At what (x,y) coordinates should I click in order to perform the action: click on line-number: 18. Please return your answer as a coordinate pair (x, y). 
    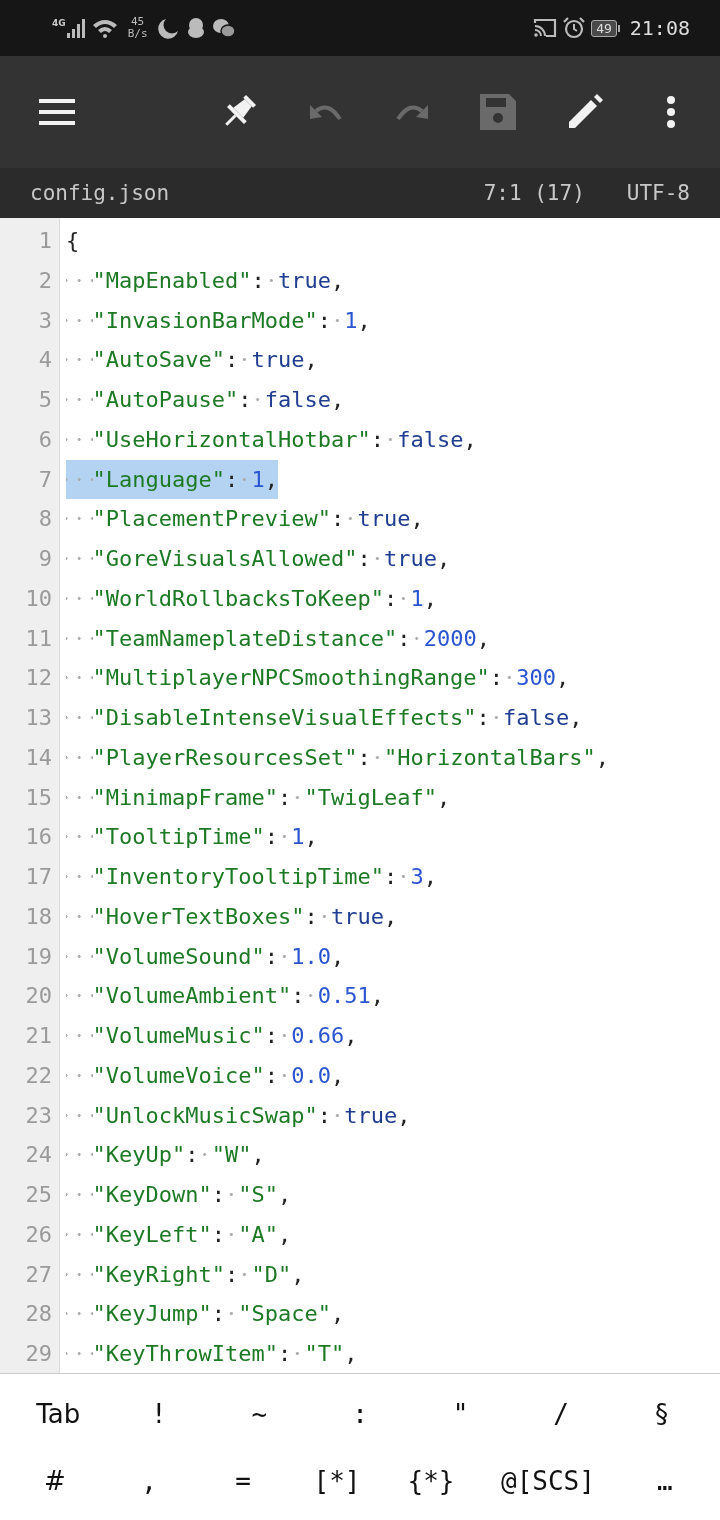
    Looking at the image, I should click on (38, 916).